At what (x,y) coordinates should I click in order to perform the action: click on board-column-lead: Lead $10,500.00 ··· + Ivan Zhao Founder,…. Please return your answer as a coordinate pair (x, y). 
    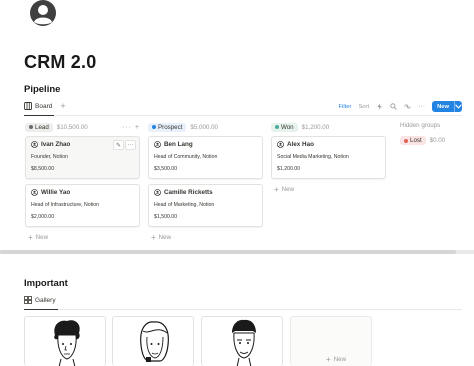
    Looking at the image, I should click on (82, 182).